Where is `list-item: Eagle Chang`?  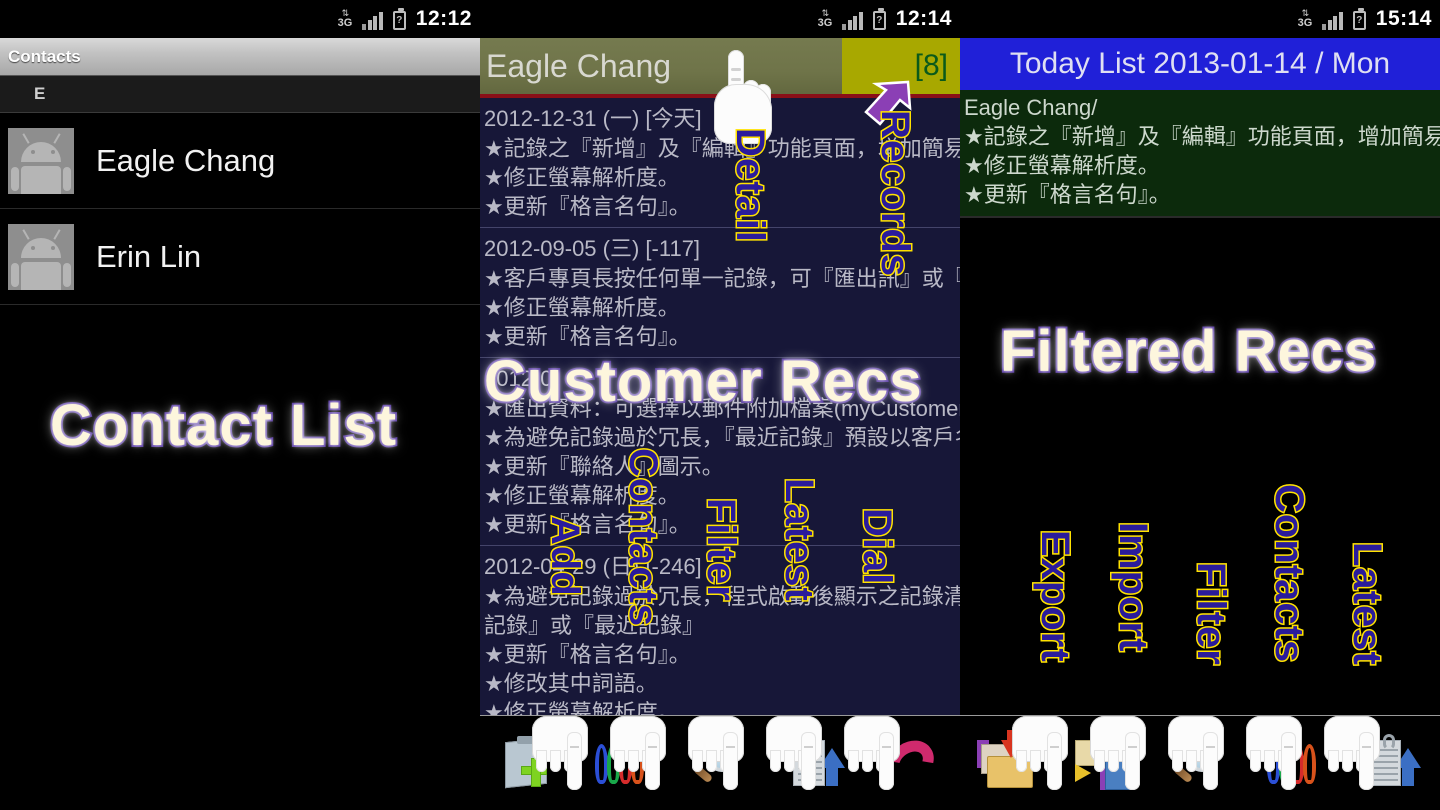
list-item: Eagle Chang is located at coordinates (240, 161).